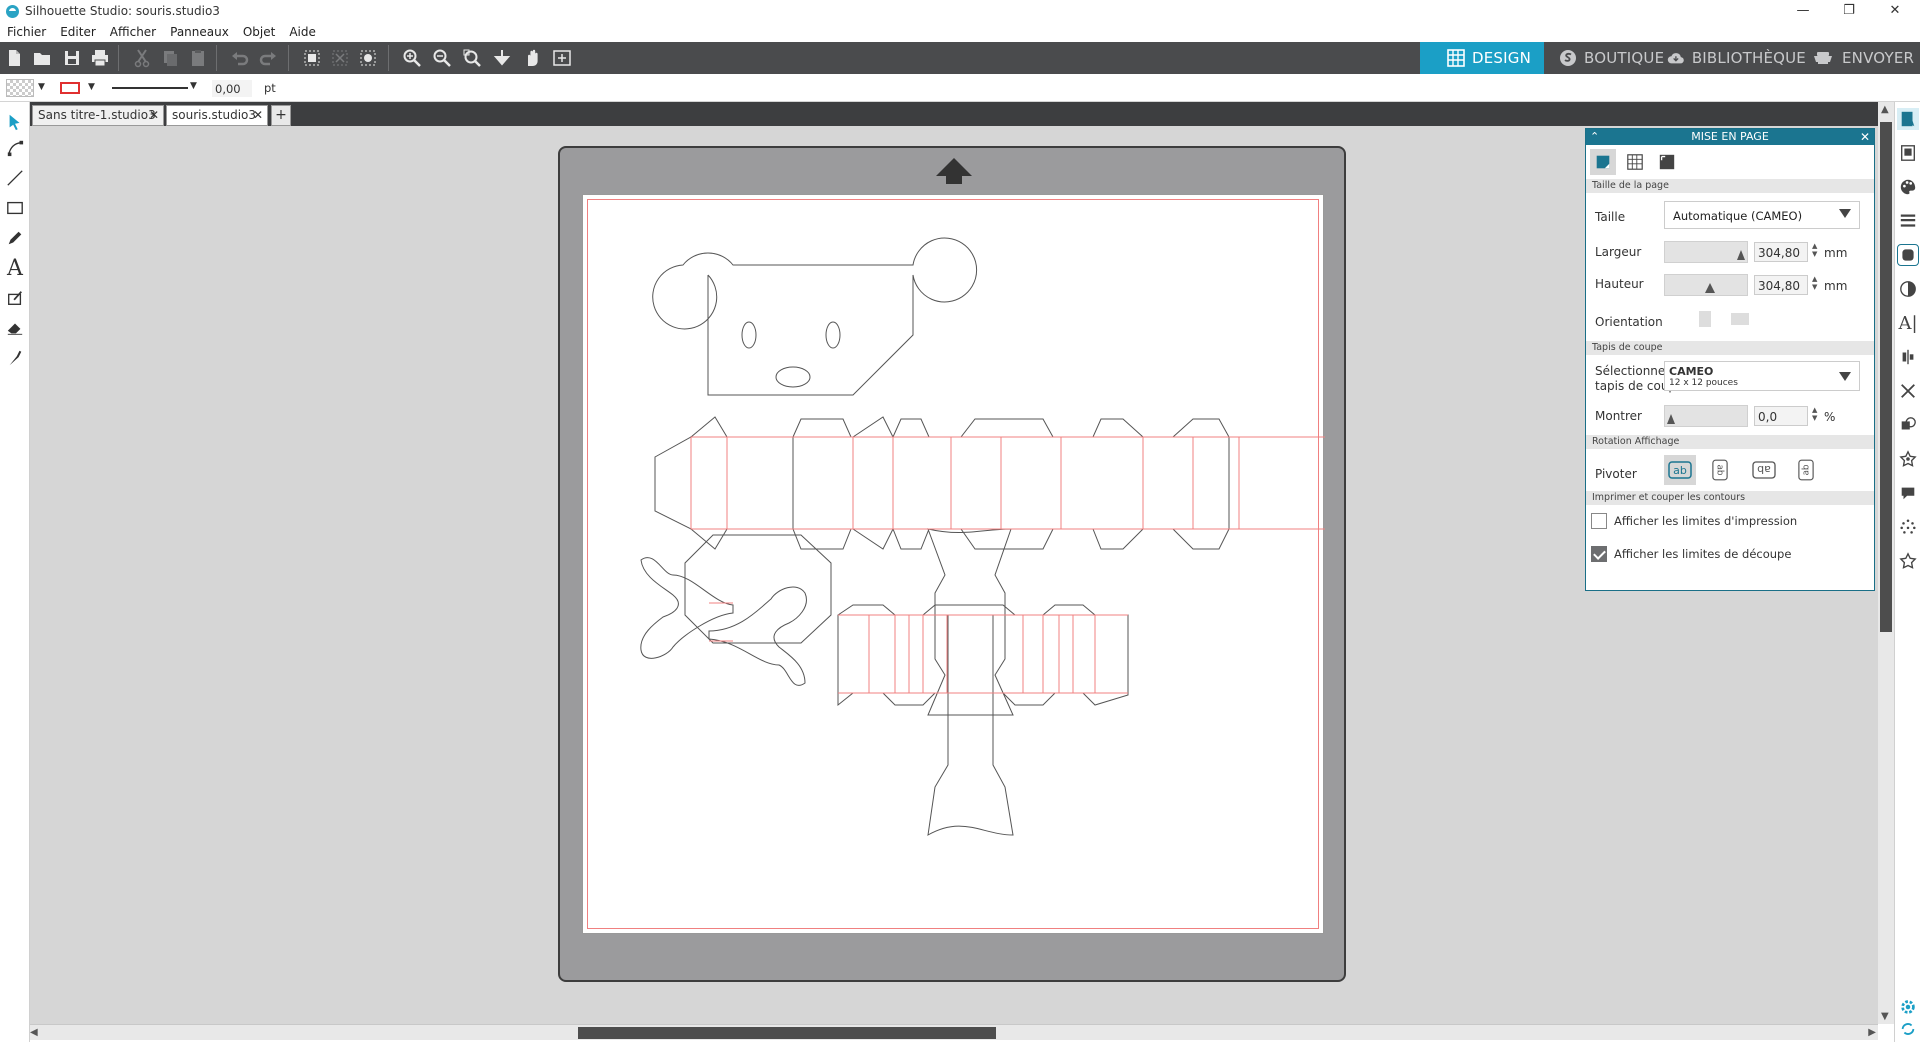 The width and height of the screenshot is (1920, 1042). I want to click on line-tool-icon, so click(15, 178).